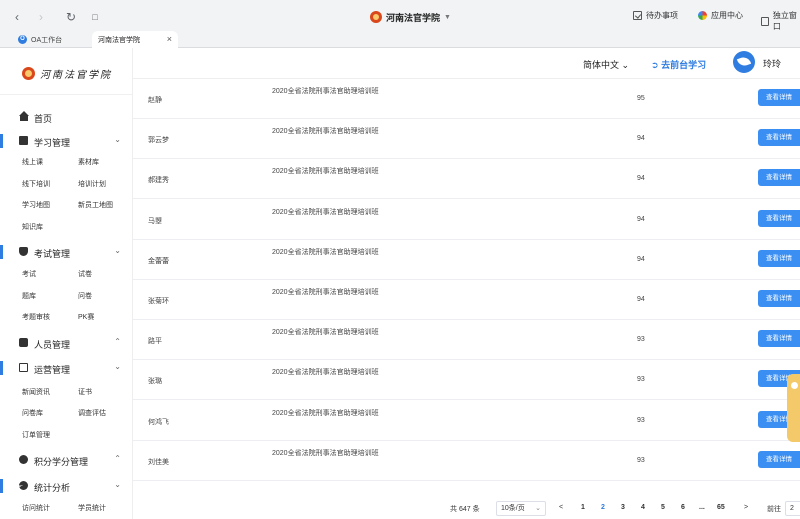 The height and width of the screenshot is (519, 800). I want to click on sidebar-group-stats: 统计分析 ⌄, so click(66, 486).